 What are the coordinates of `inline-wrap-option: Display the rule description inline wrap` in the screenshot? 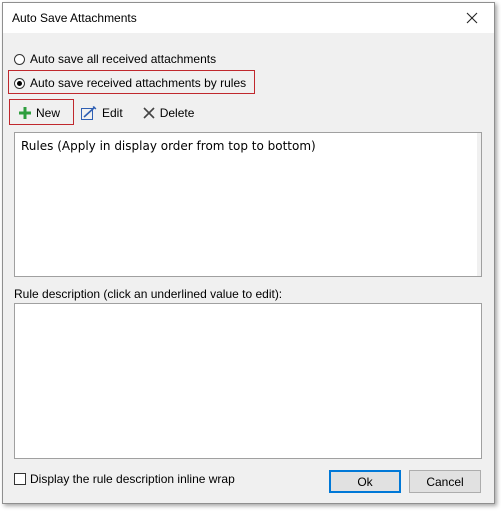 It's located at (124, 479).